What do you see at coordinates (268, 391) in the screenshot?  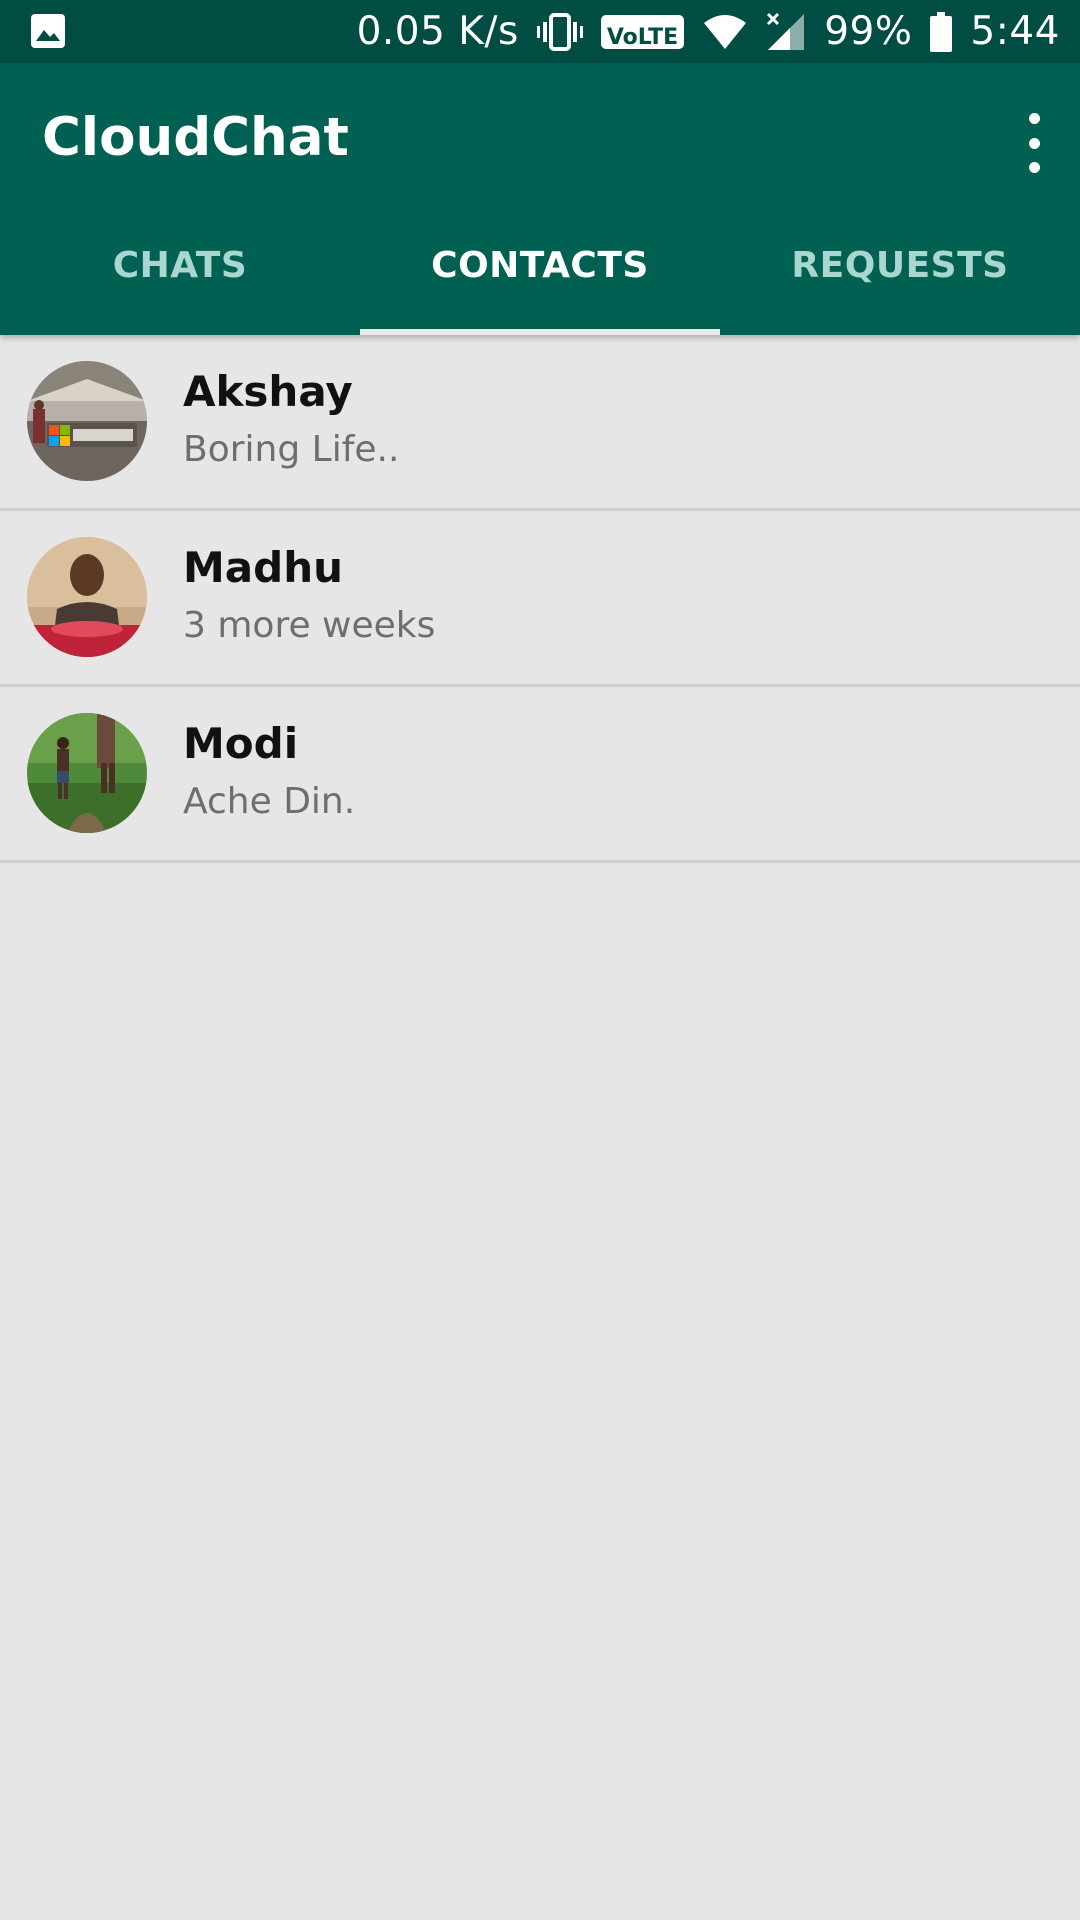 I see `contact-name: Akshay` at bounding box center [268, 391].